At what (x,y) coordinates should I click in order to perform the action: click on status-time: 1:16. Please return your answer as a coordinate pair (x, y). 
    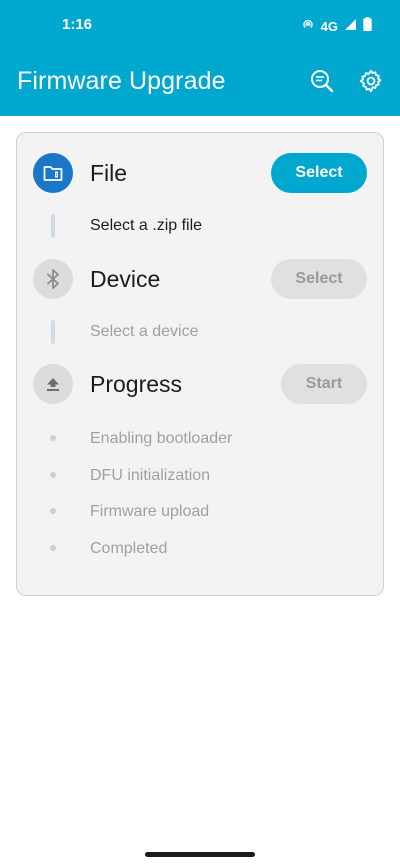
    Looking at the image, I should click on (77, 24).